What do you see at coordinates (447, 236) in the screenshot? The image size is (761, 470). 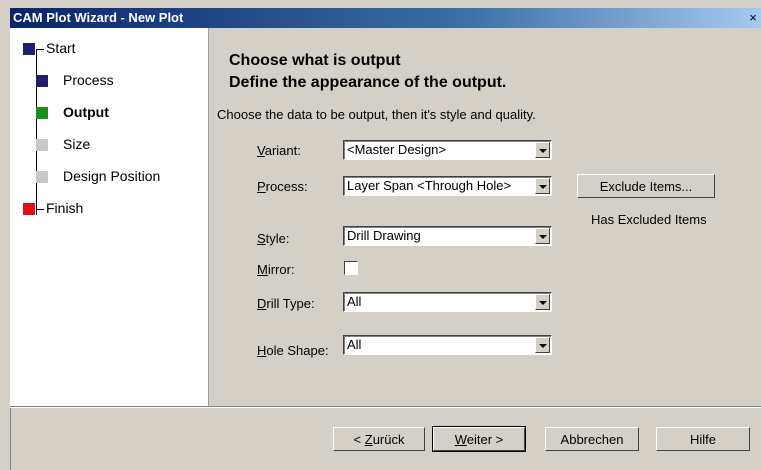 I see `style-select: Drill Drawing` at bounding box center [447, 236].